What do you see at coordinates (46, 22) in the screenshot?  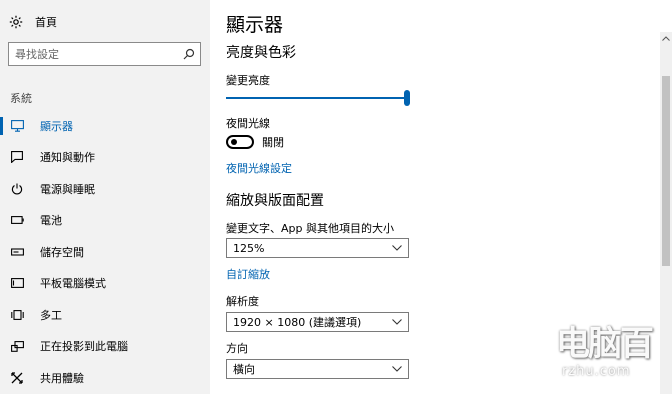 I see `home-label: 首頁` at bounding box center [46, 22].